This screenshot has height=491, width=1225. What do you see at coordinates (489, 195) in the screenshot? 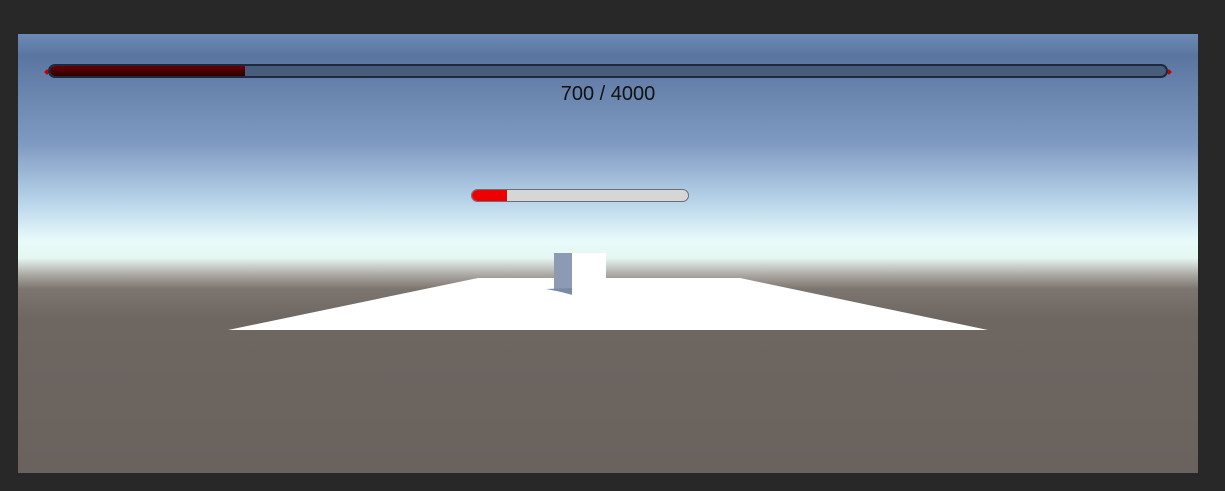
I see `enemy-health-bar-fill` at bounding box center [489, 195].